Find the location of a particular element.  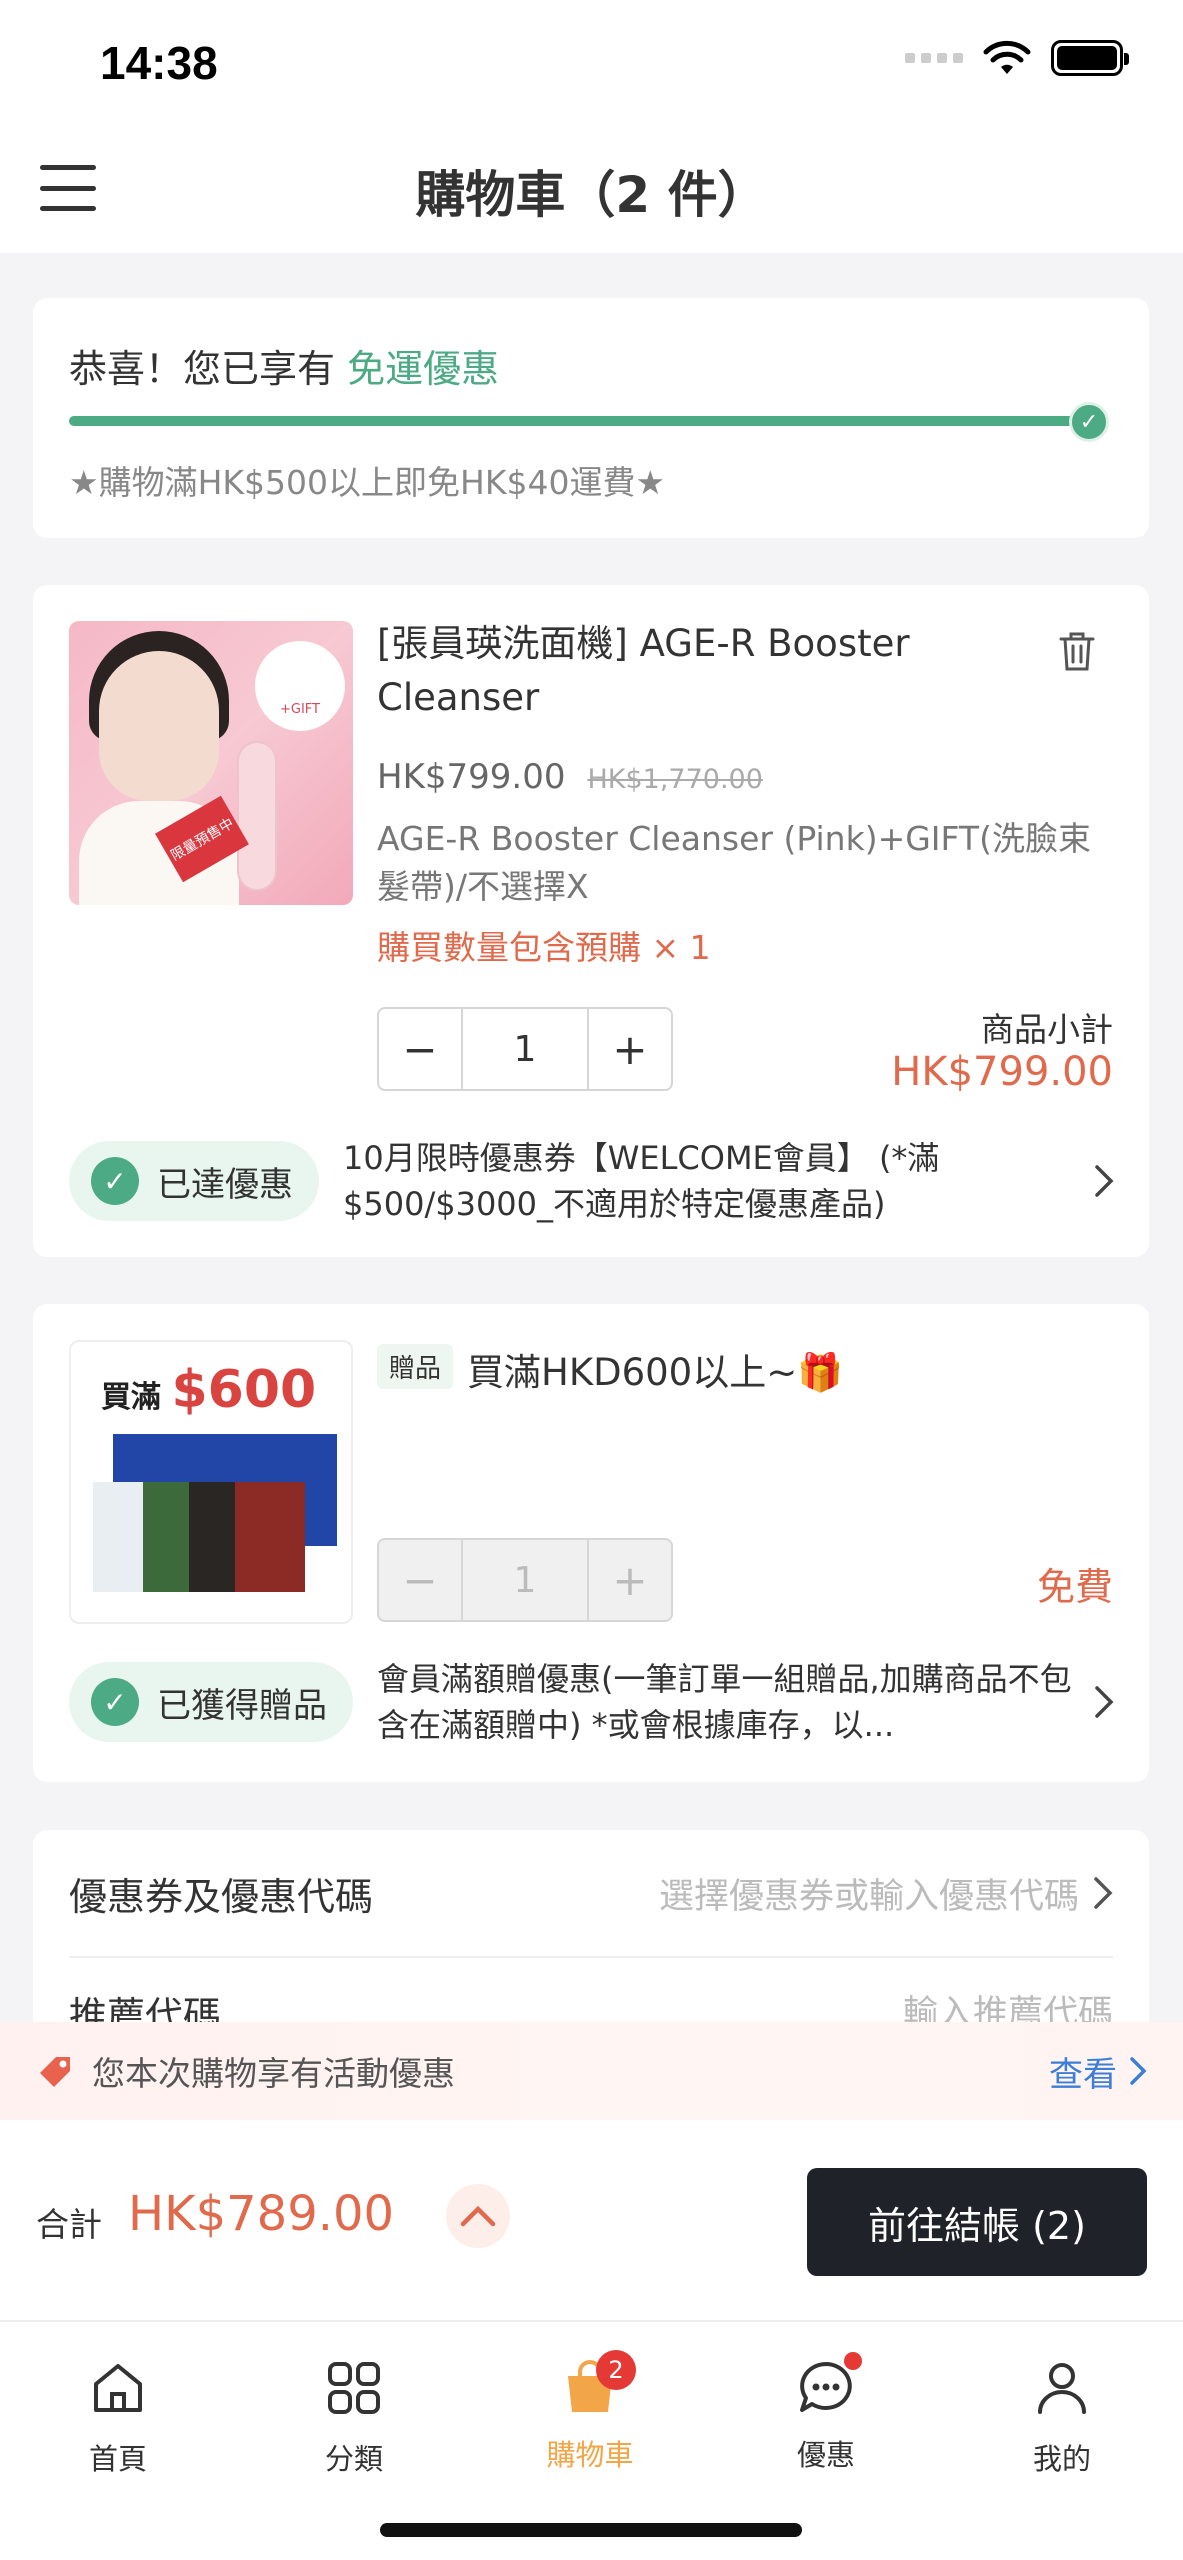

promo-status-badge: ✓ 已達優惠 is located at coordinates (194, 1181).